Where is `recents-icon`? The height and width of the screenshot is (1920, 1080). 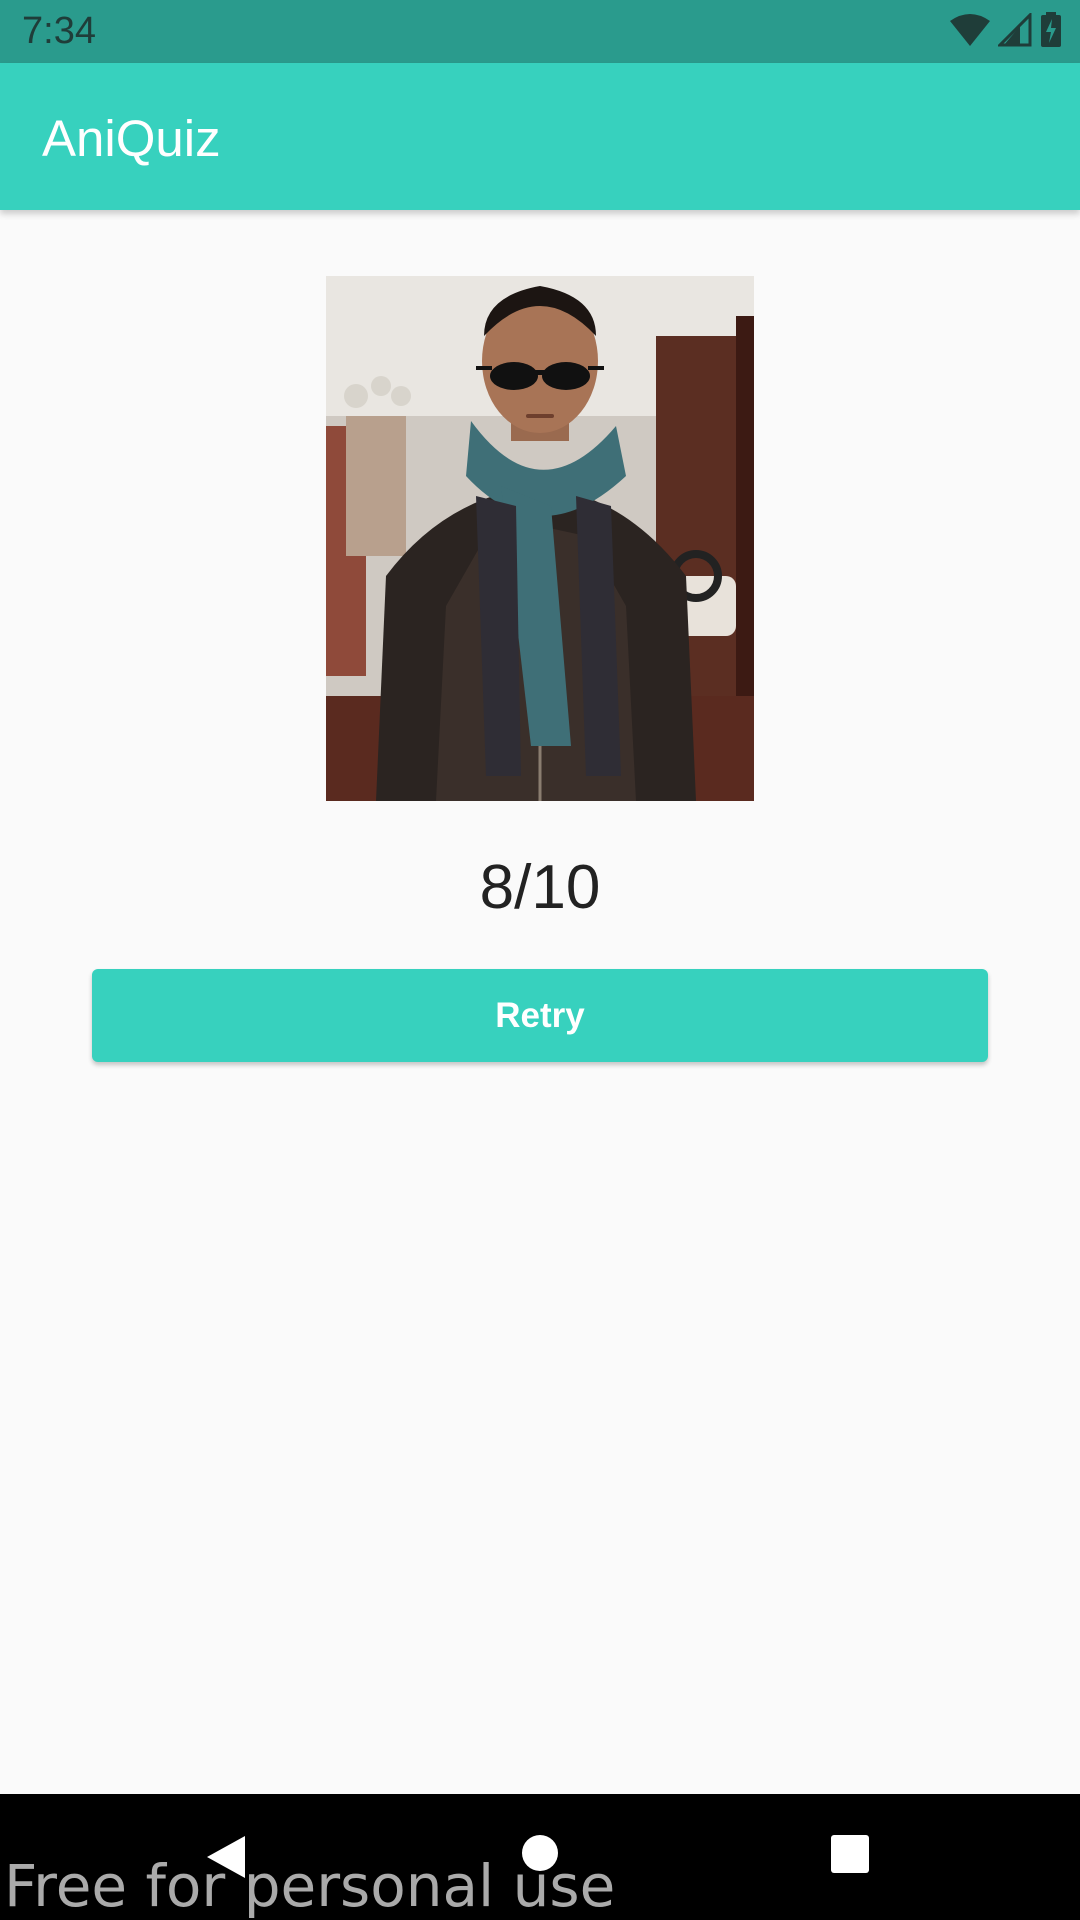
recents-icon is located at coordinates (850, 1856).